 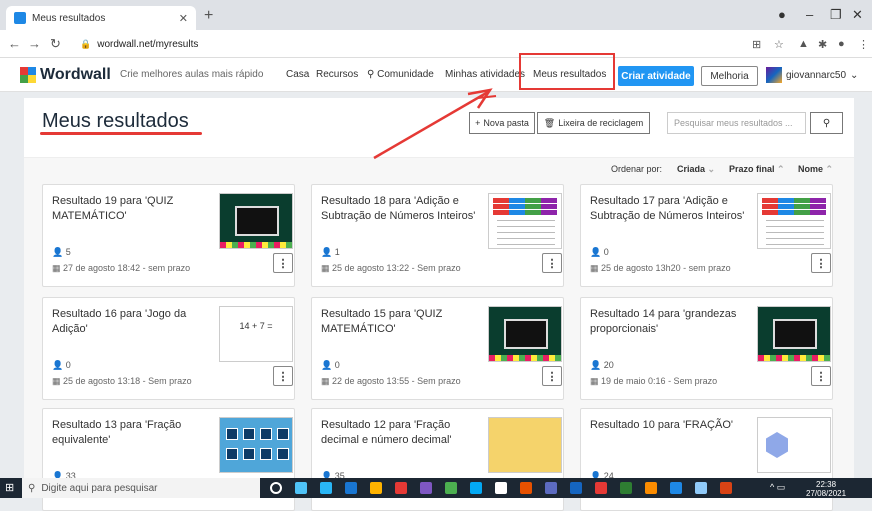 I want to click on system-tray-icon: ^ ▭, so click(x=777, y=487).